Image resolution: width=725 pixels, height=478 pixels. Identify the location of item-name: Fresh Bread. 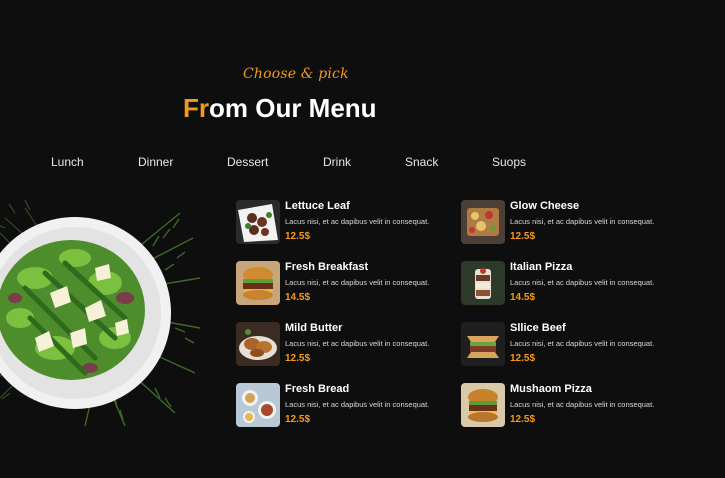
(317, 389).